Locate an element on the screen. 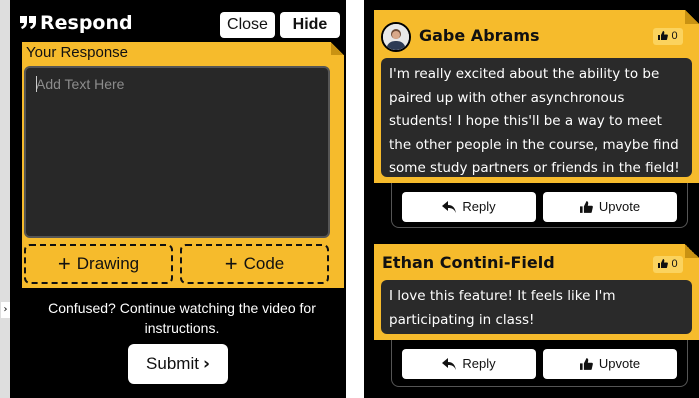 This screenshot has width=699, height=398. hide-button: Hide is located at coordinates (310, 25).